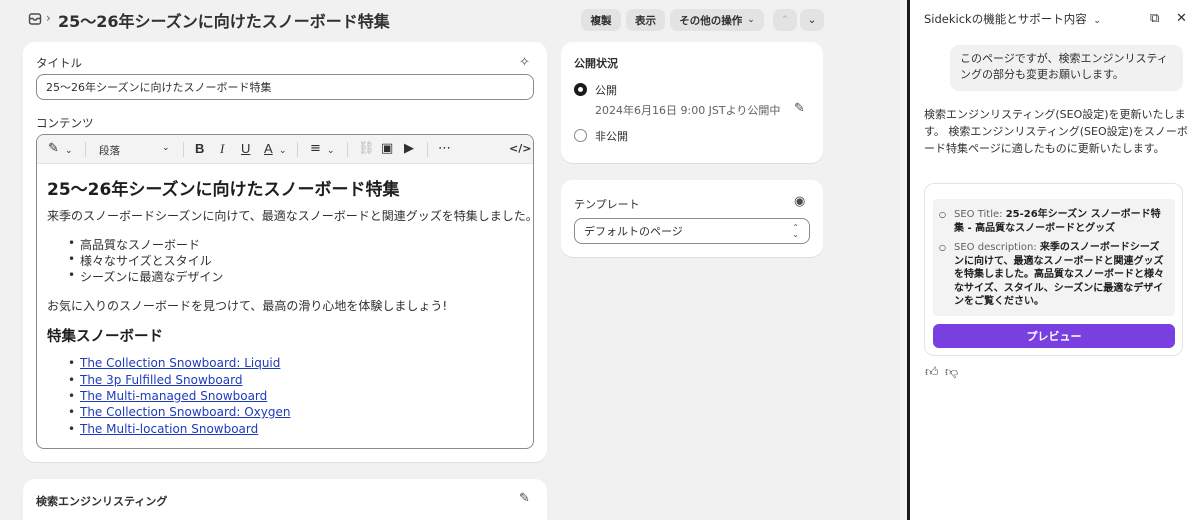 The image size is (1199, 520). I want to click on seo-title-key: SEO Title:, so click(978, 214).